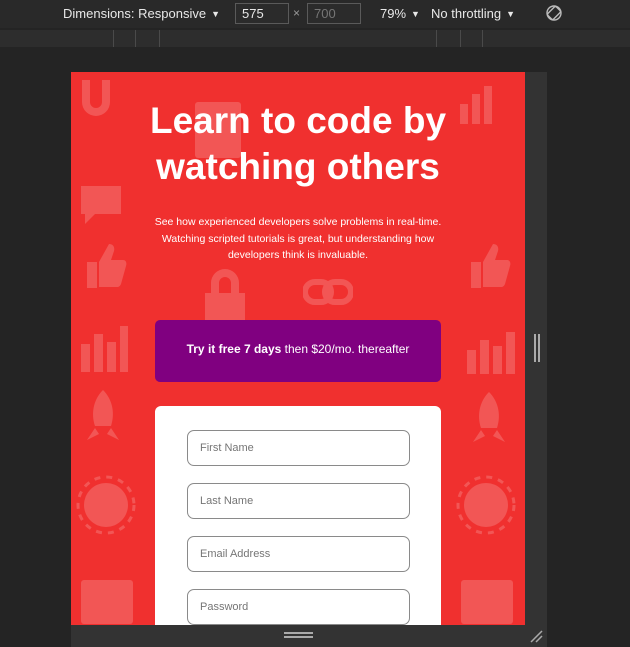  Describe the element at coordinates (298, 166) in the screenshot. I see `hero-title-line2: watching others` at that location.